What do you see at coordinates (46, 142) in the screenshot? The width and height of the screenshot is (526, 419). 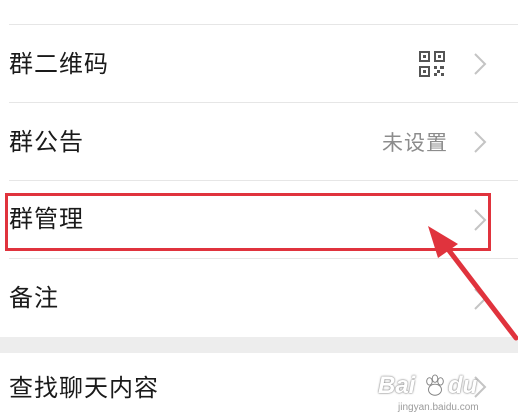 I see `row-group-announcement-label: 群公告` at bounding box center [46, 142].